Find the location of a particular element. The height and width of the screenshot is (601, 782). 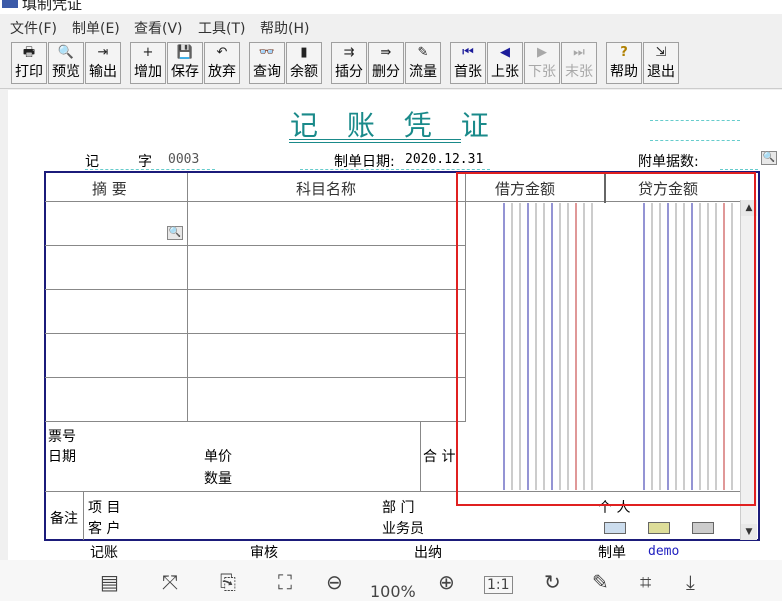

preview-label: 预览 is located at coordinates (66, 72).